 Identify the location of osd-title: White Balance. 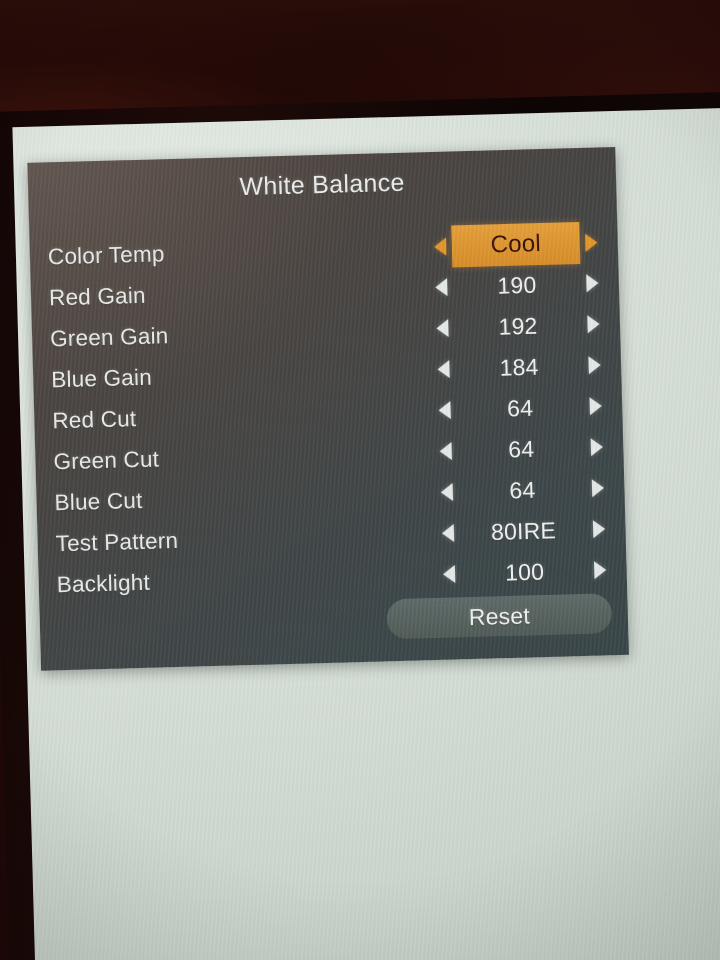
(322, 185).